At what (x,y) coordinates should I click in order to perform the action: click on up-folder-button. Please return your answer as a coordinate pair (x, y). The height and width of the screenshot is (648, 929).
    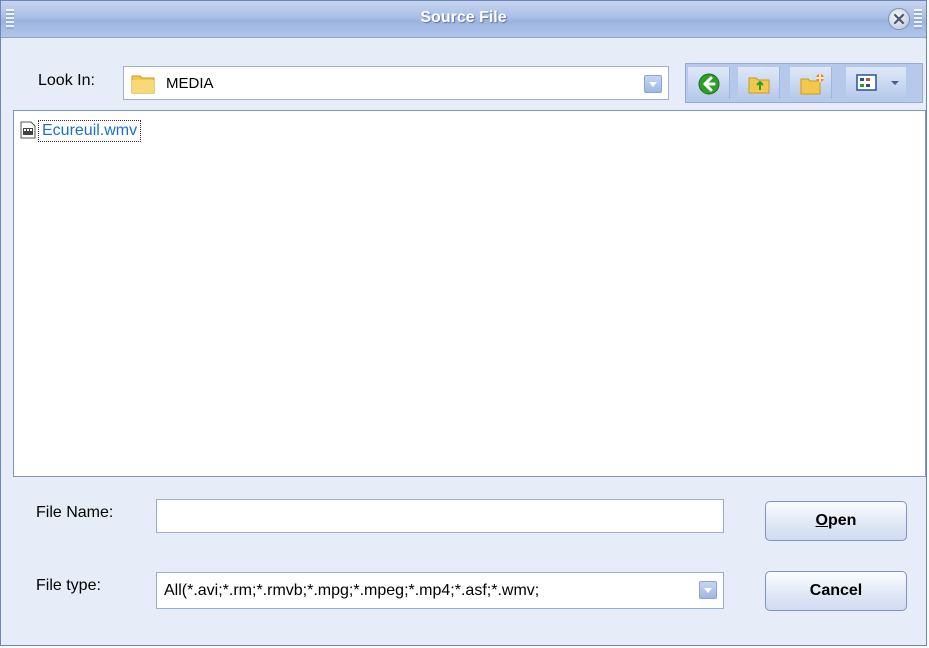
    Looking at the image, I should click on (759, 83).